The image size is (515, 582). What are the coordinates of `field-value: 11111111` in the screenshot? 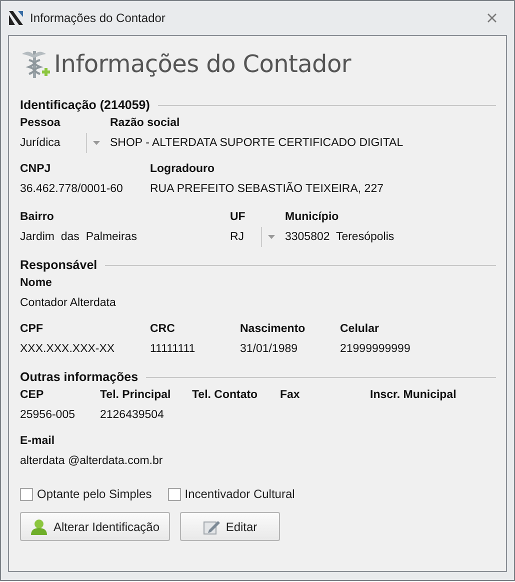 It's located at (173, 349).